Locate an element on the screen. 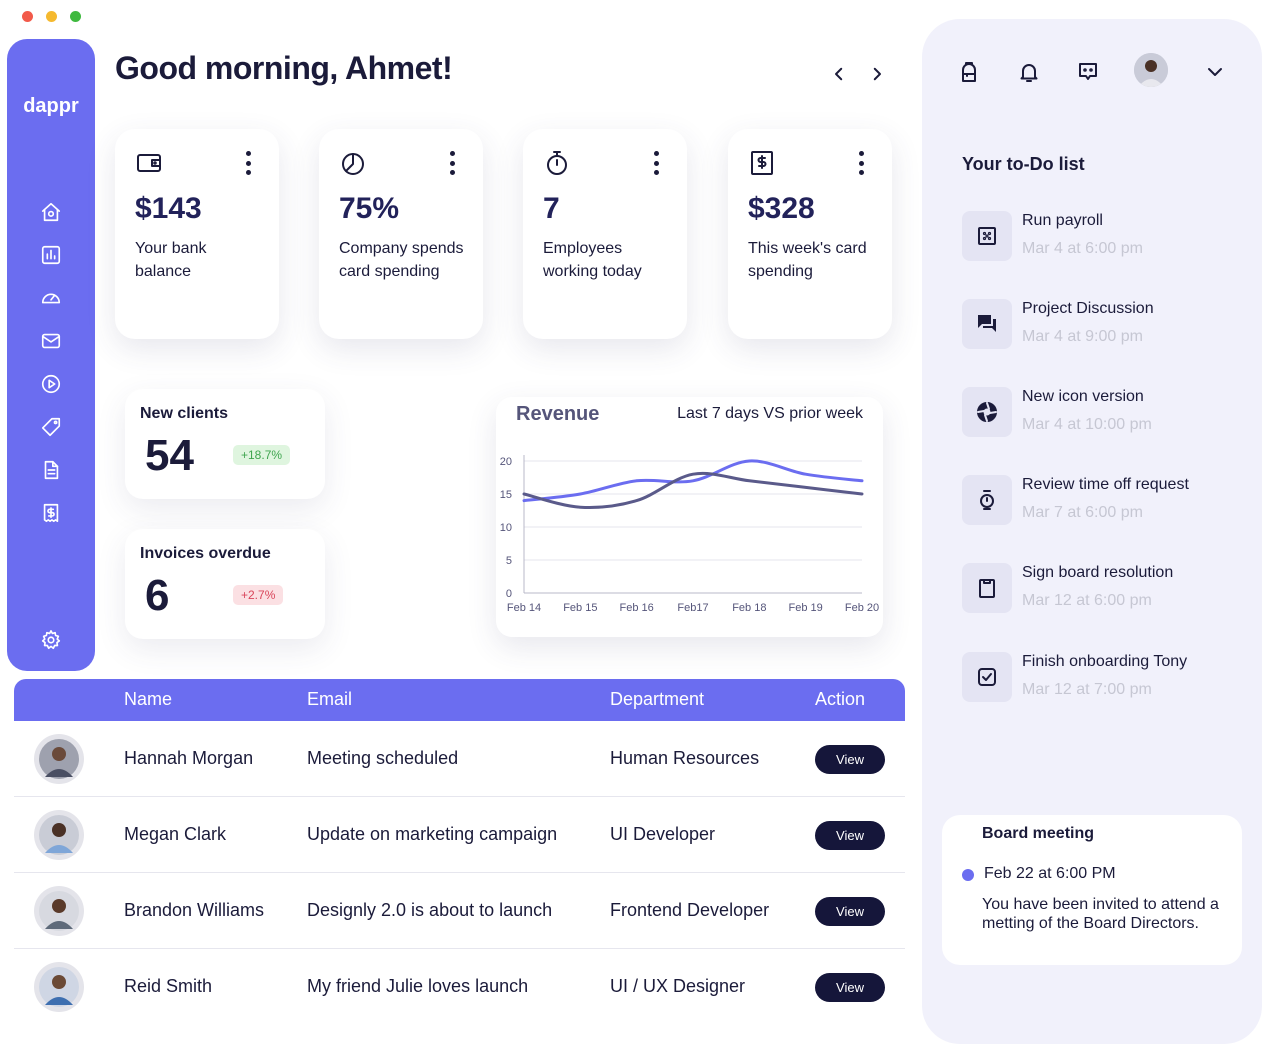 The image size is (1270, 1055). todo-name: New icon version is located at coordinates (1083, 396).